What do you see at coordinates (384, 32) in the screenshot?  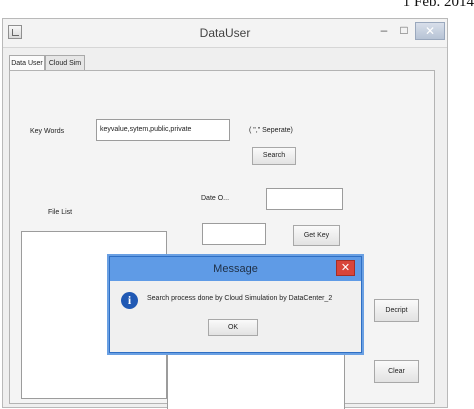 I see `minimize-button: –` at bounding box center [384, 32].